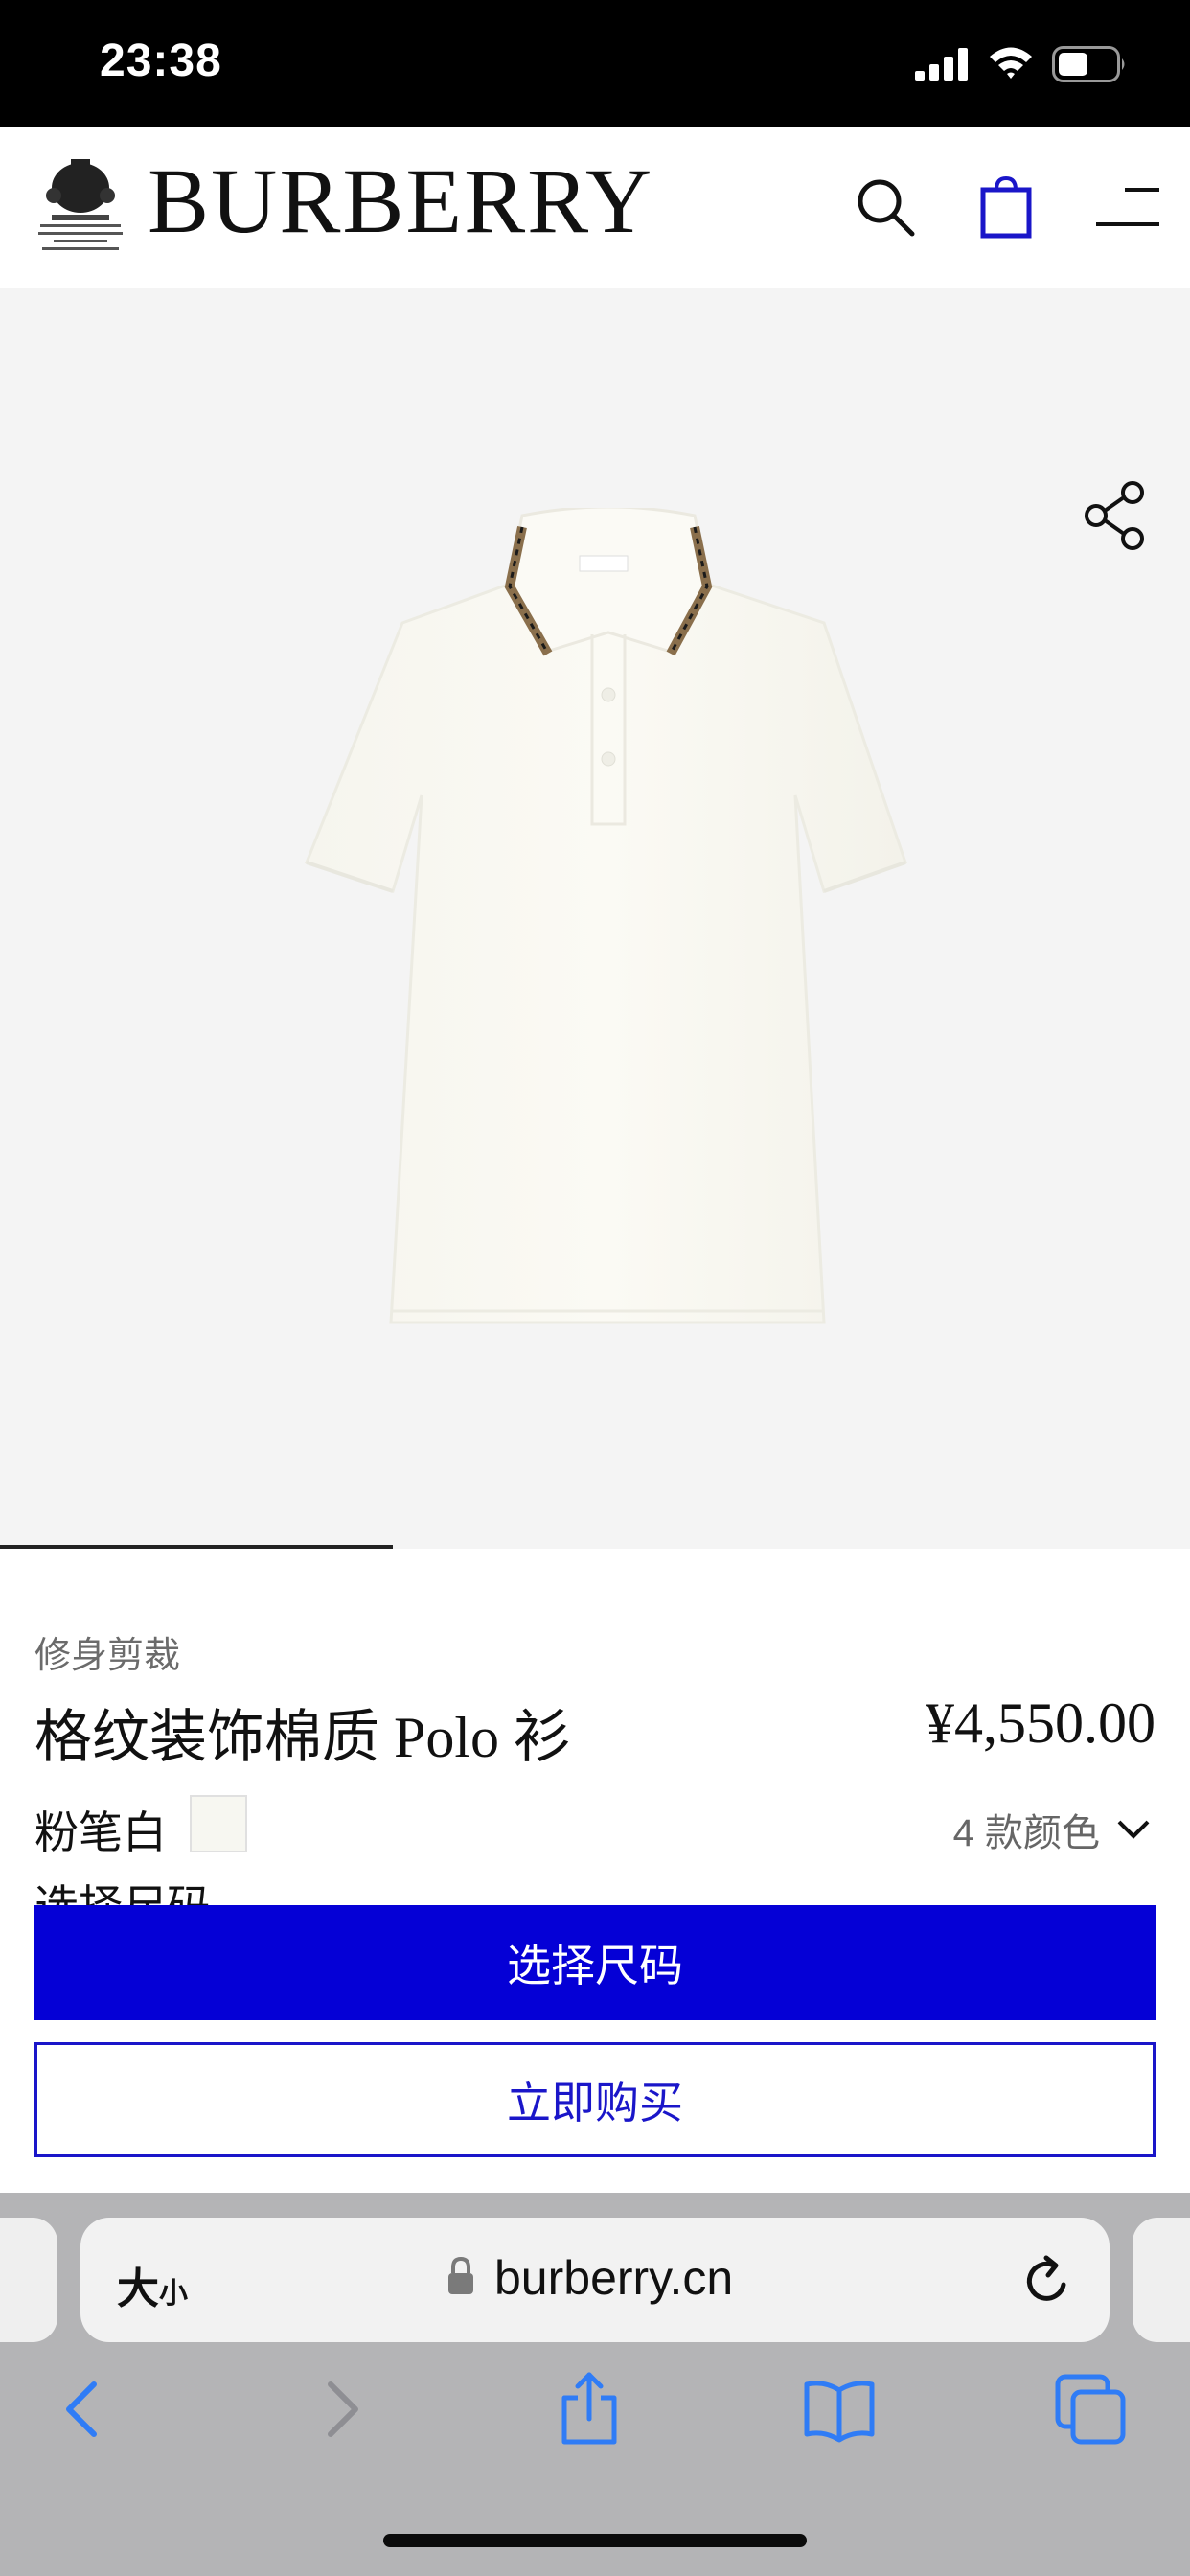 The image size is (1190, 2576). Describe the element at coordinates (595, 63) in the screenshot. I see `status-bar: 23:38` at that location.